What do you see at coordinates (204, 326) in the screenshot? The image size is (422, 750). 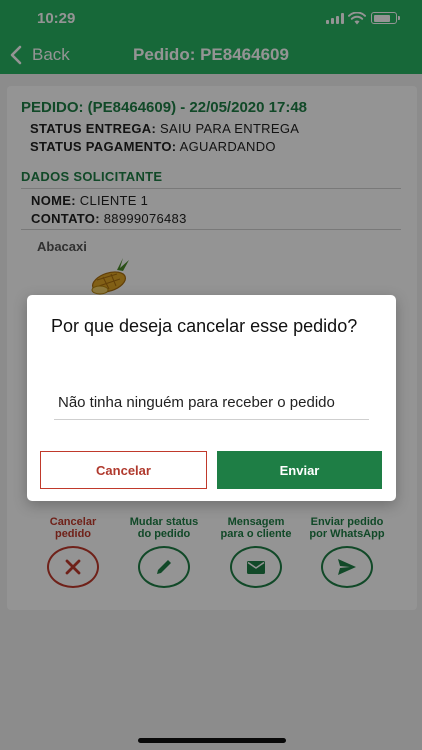 I see `dialog-title: Por que deseja cancelar esse pedido?` at bounding box center [204, 326].